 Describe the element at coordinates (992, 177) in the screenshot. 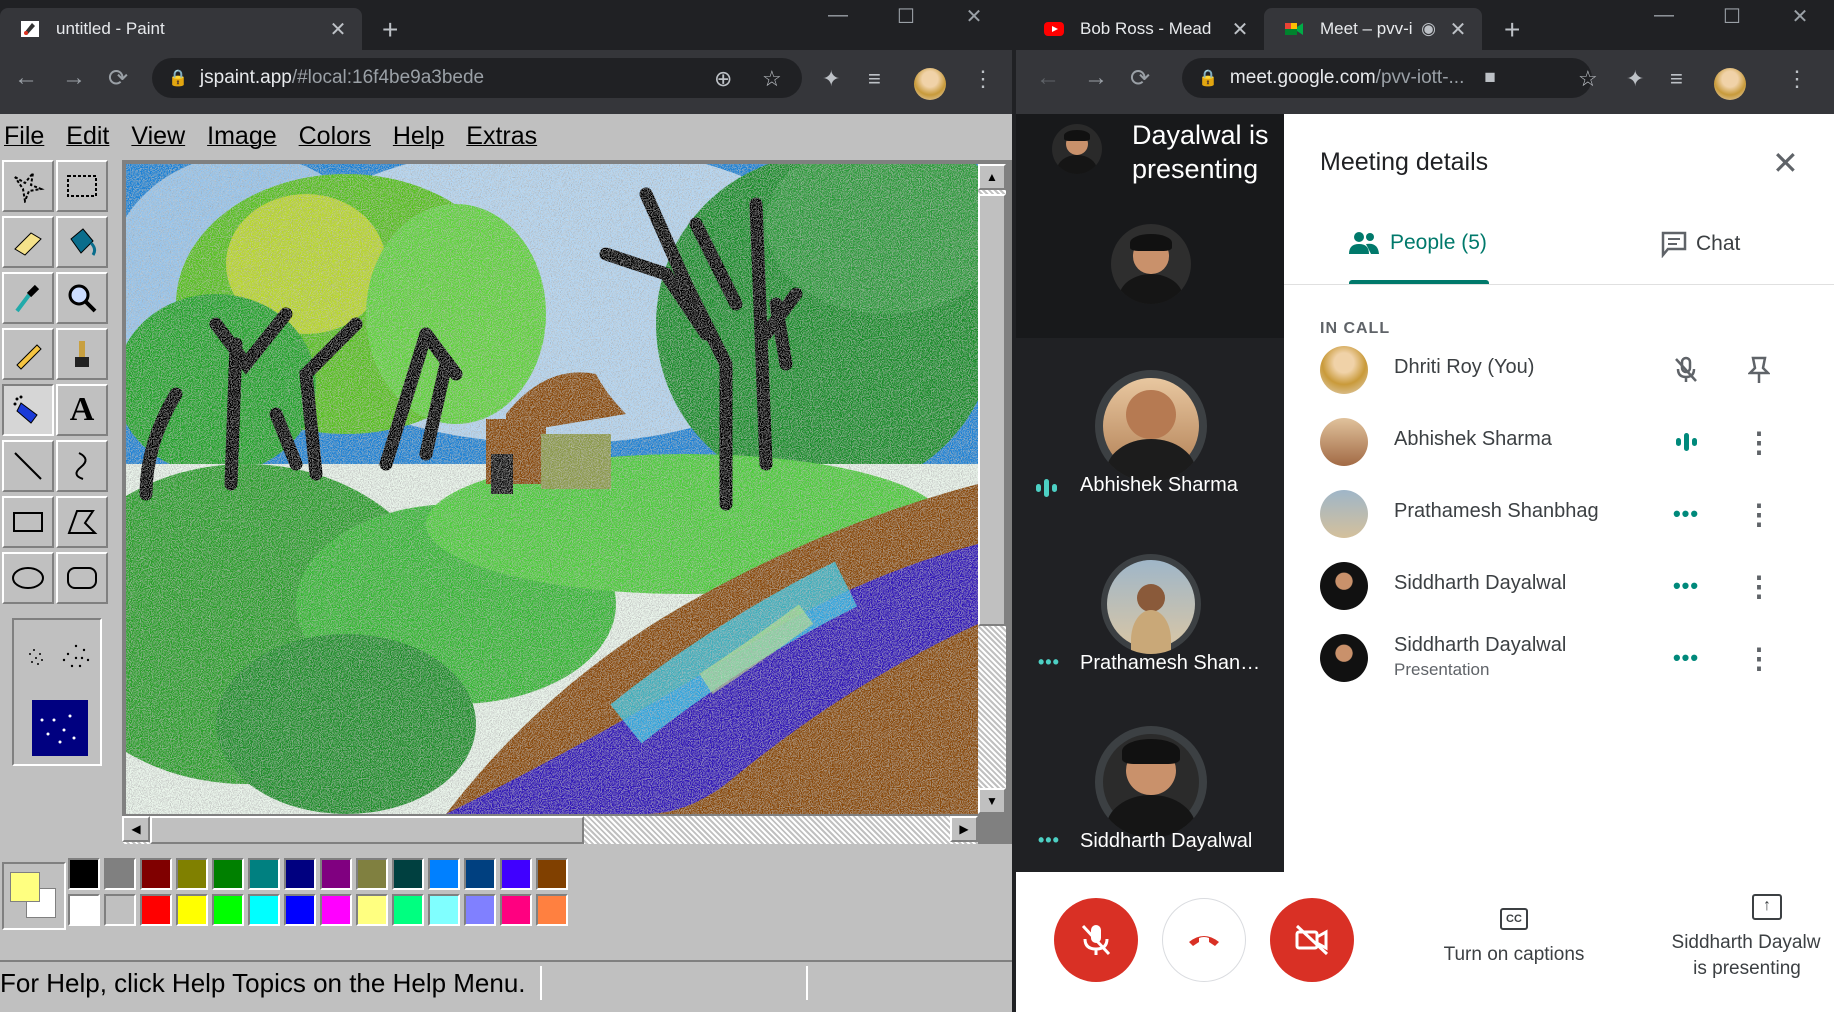

I see `scroll-up-icon: ▲` at that location.